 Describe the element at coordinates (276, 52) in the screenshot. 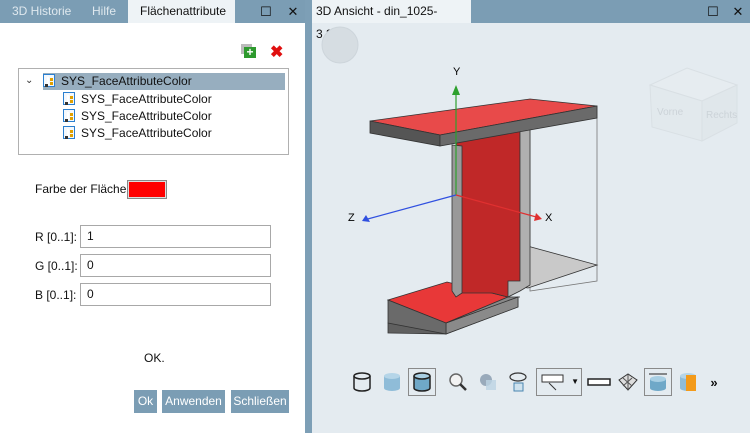

I see `delete-icon: ✖` at that location.